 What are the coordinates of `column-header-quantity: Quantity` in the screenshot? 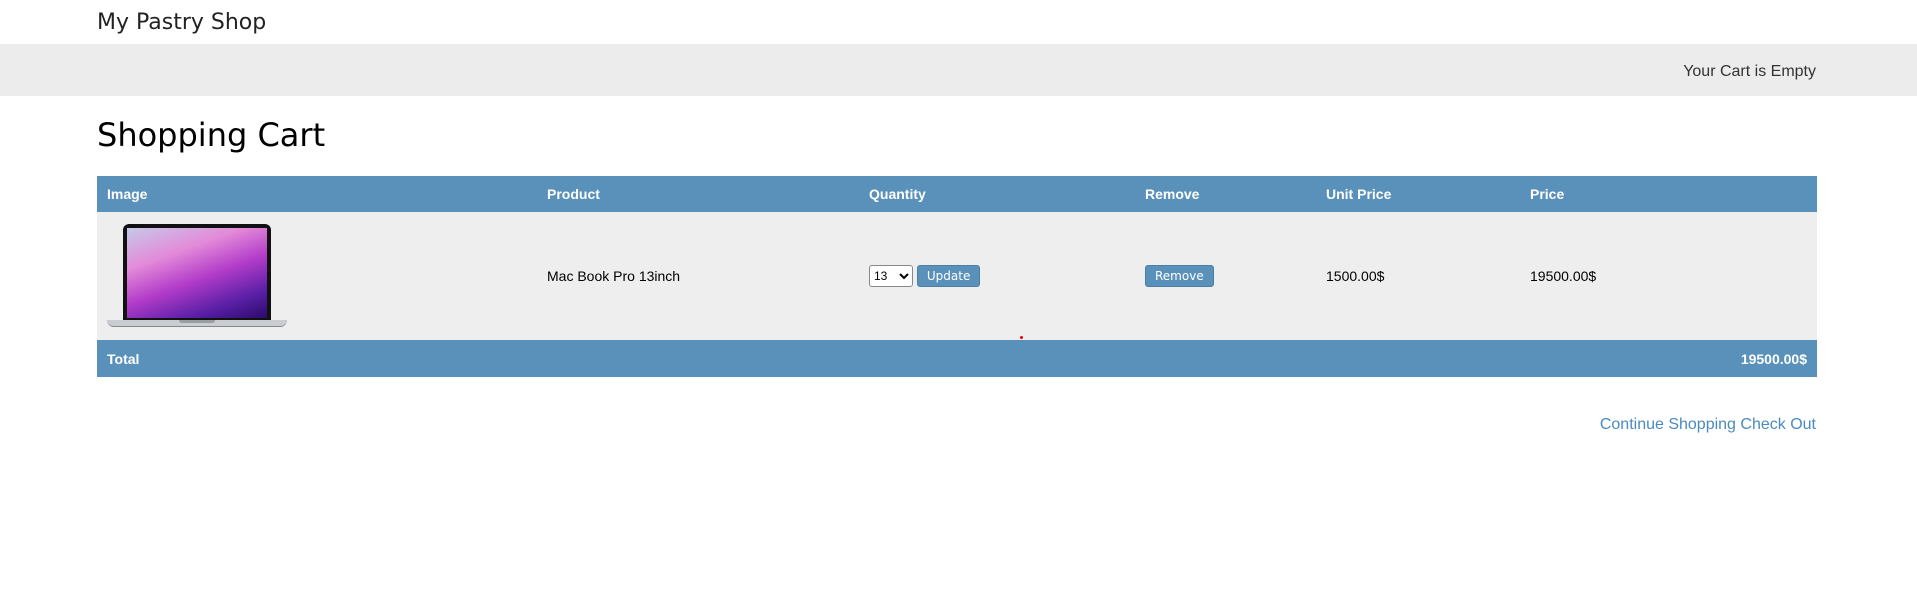 It's located at (997, 194).